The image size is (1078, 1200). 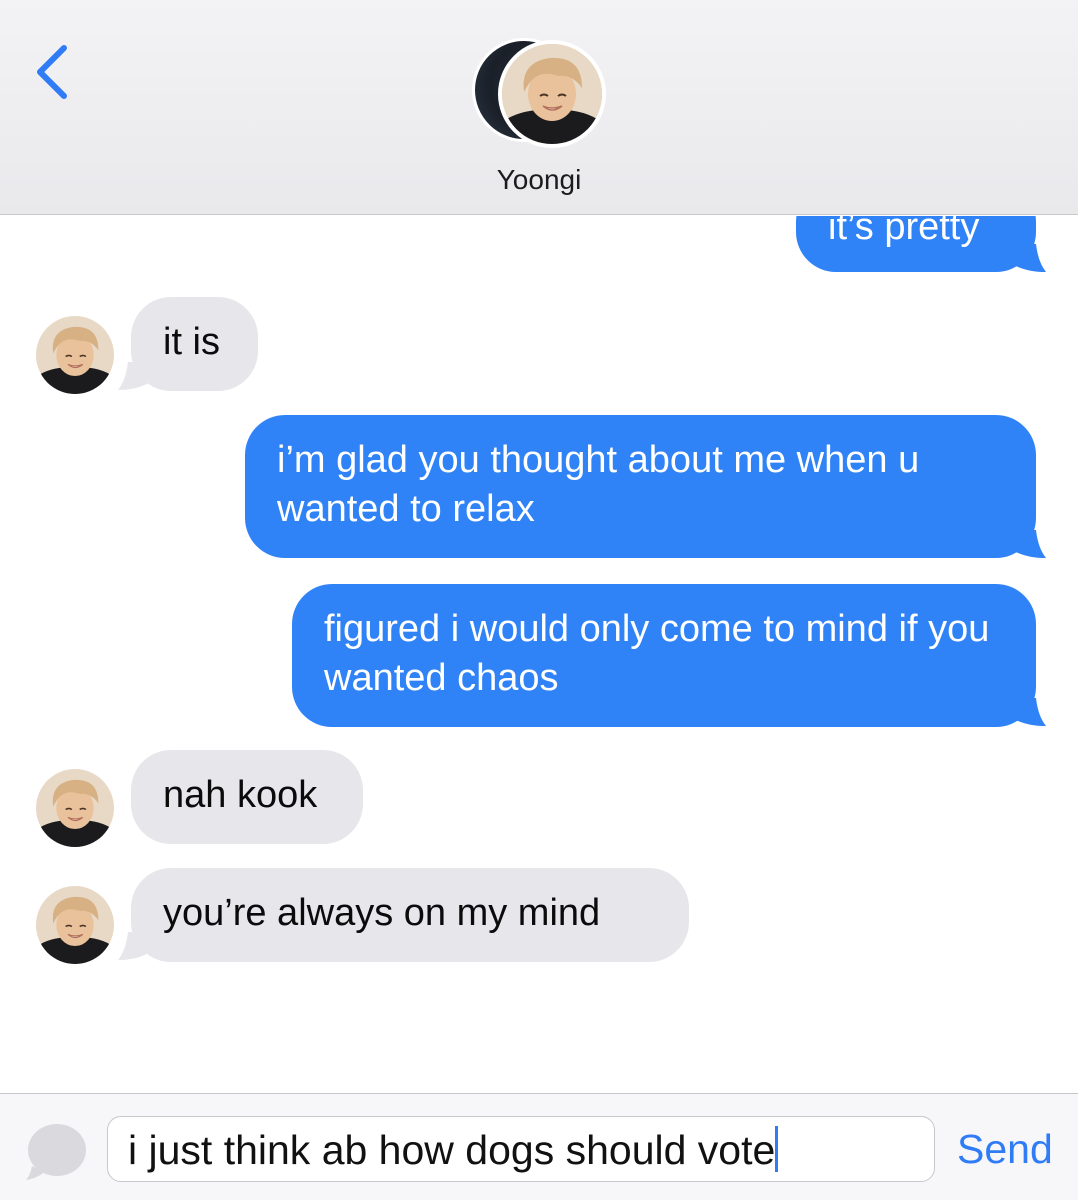 I want to click on avatar-primary, so click(x=552, y=94).